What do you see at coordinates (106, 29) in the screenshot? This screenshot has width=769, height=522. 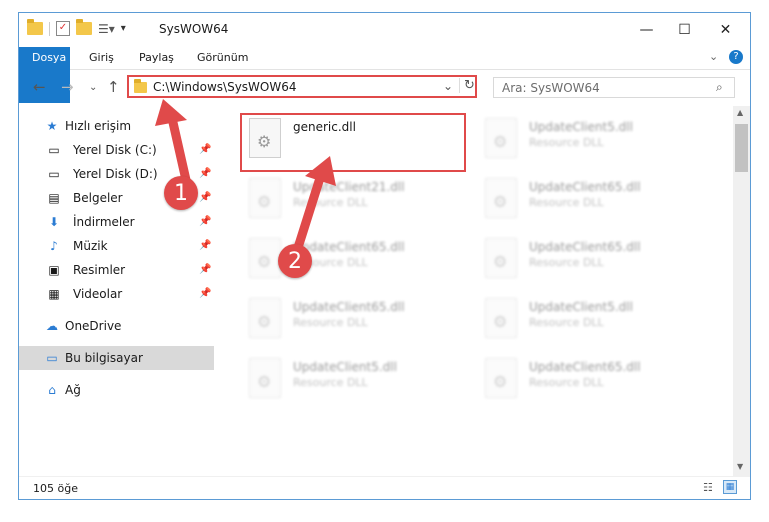 I see `view-icon: ☰▾` at bounding box center [106, 29].